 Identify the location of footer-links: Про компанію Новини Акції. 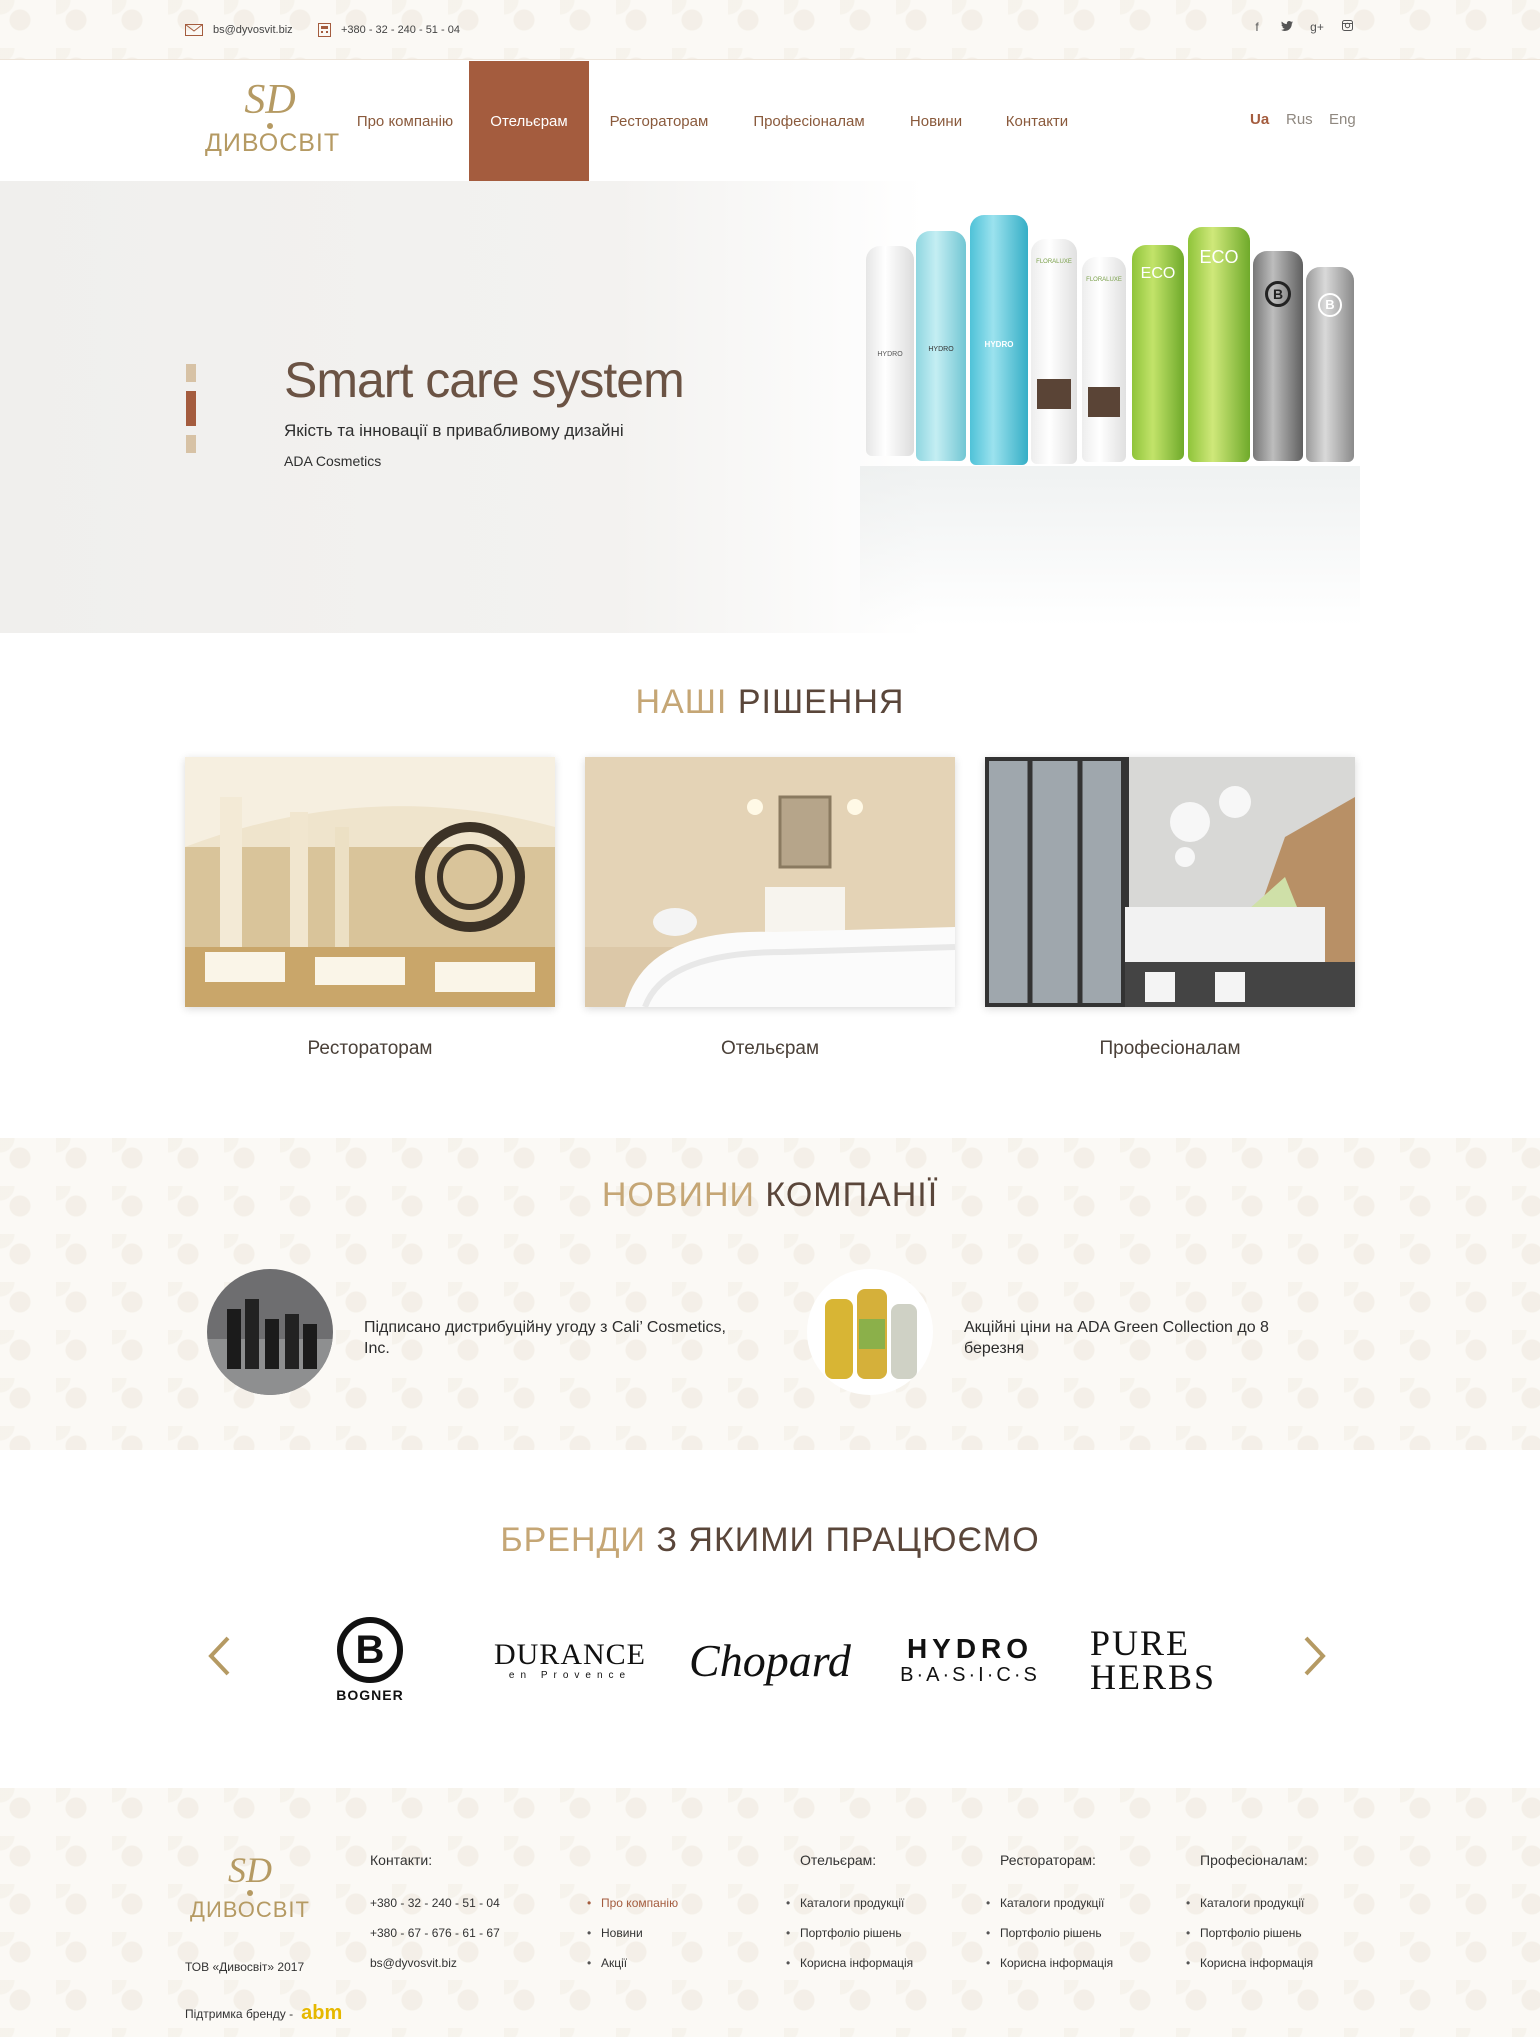
(632, 1941).